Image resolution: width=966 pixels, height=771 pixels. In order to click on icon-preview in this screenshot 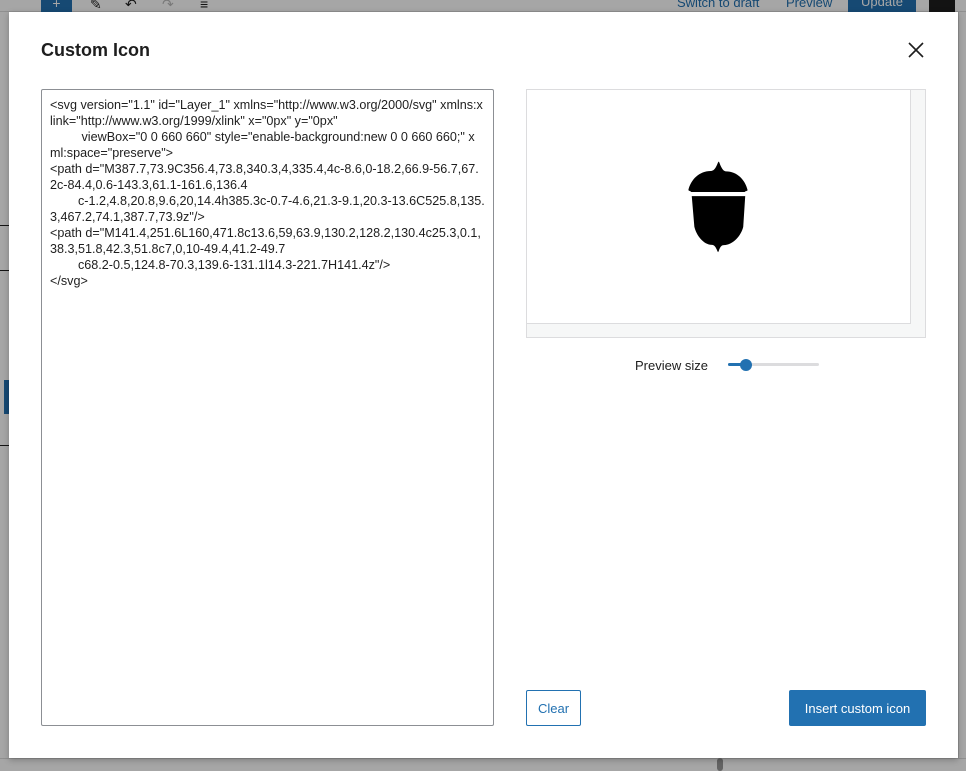, I will do `click(726, 213)`.